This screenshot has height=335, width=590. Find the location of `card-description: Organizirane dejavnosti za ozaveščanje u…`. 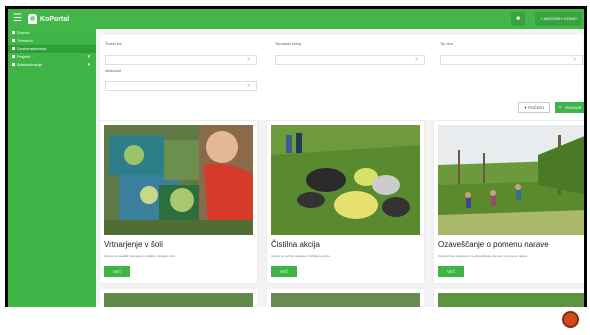

card-description: Organizirane dejavnosti za ozaveščanje u… is located at coordinates (483, 256).